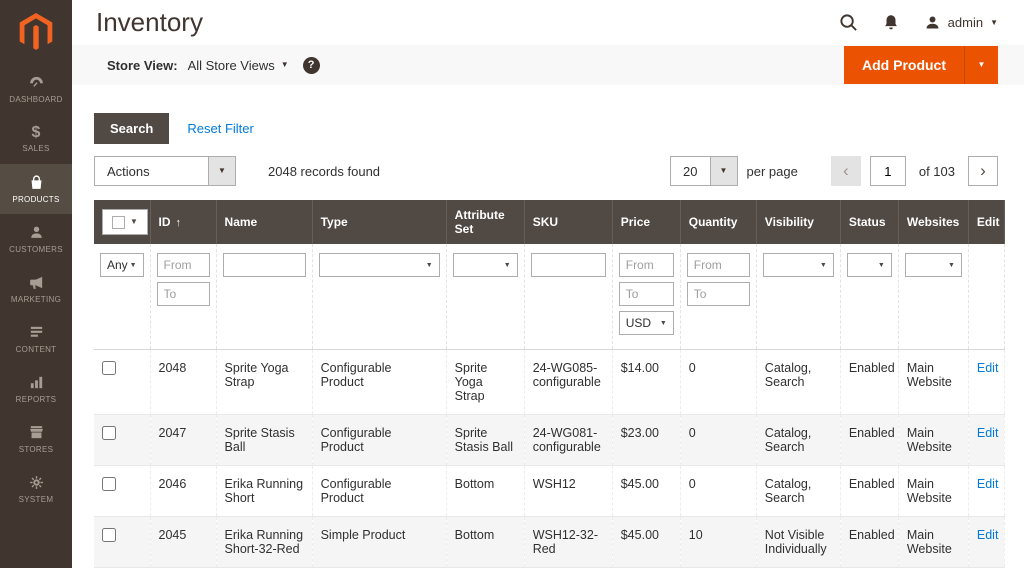 The height and width of the screenshot is (568, 1024). What do you see at coordinates (36, 32) in the screenshot?
I see `magento-logo` at bounding box center [36, 32].